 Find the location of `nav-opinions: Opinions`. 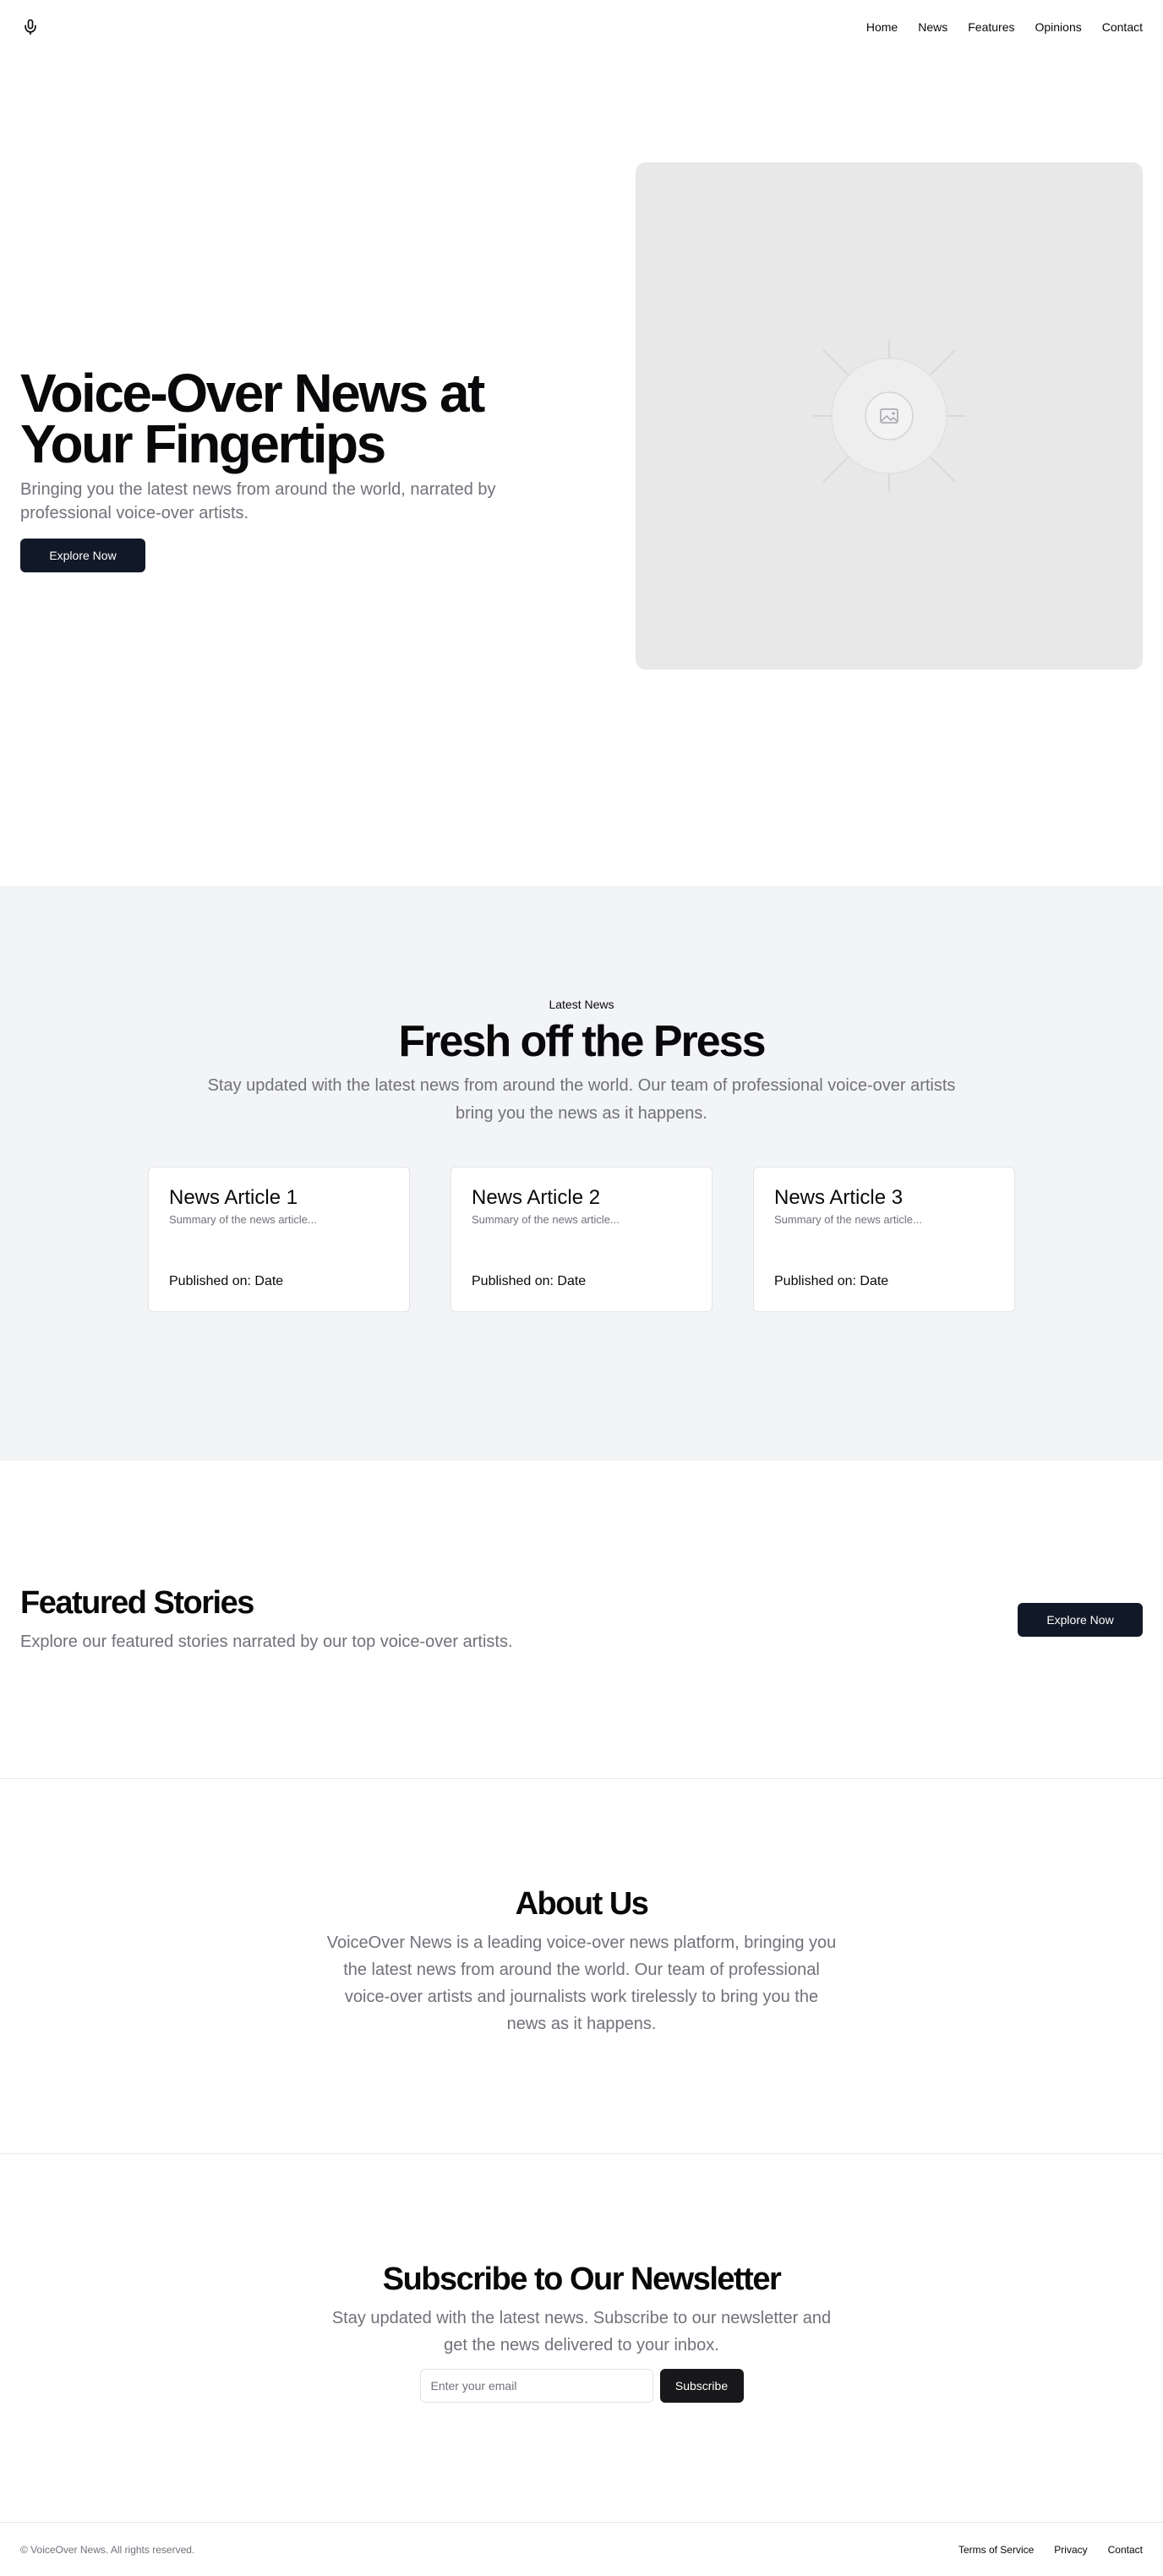

nav-opinions: Opinions is located at coordinates (1058, 27).